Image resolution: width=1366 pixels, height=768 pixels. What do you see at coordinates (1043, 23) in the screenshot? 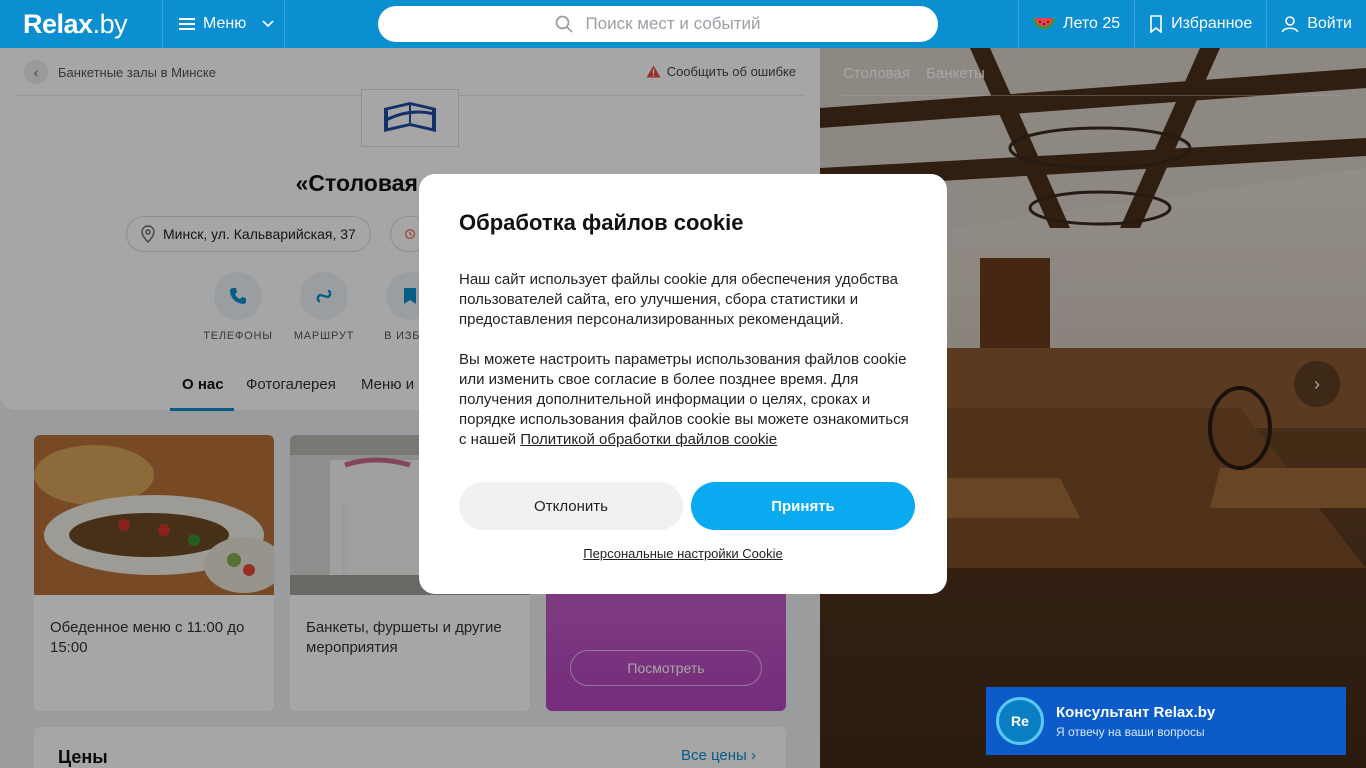
I see `watermelon-icon` at bounding box center [1043, 23].